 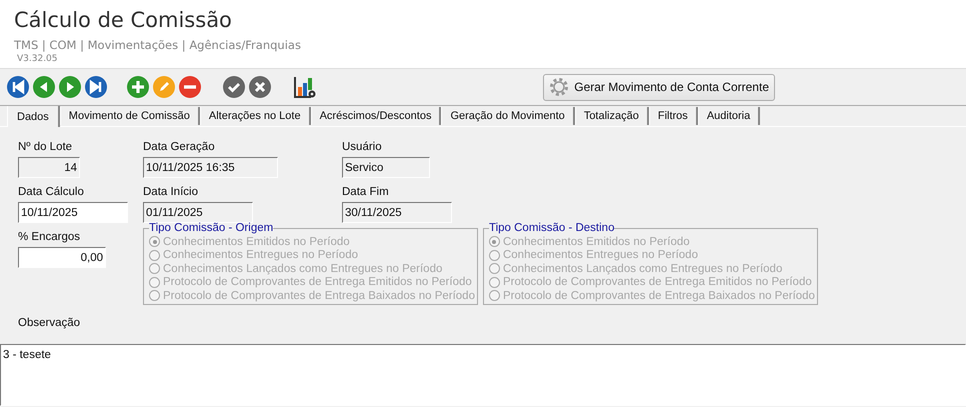 I want to click on input-field: 10/11/2025 16:35, so click(x=210, y=167).